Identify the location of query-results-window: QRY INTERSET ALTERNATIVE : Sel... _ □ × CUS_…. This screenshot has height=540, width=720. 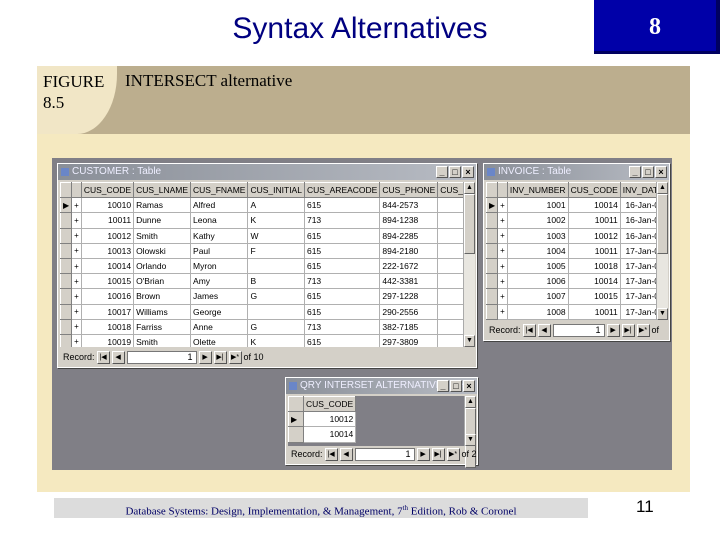
(381, 422).